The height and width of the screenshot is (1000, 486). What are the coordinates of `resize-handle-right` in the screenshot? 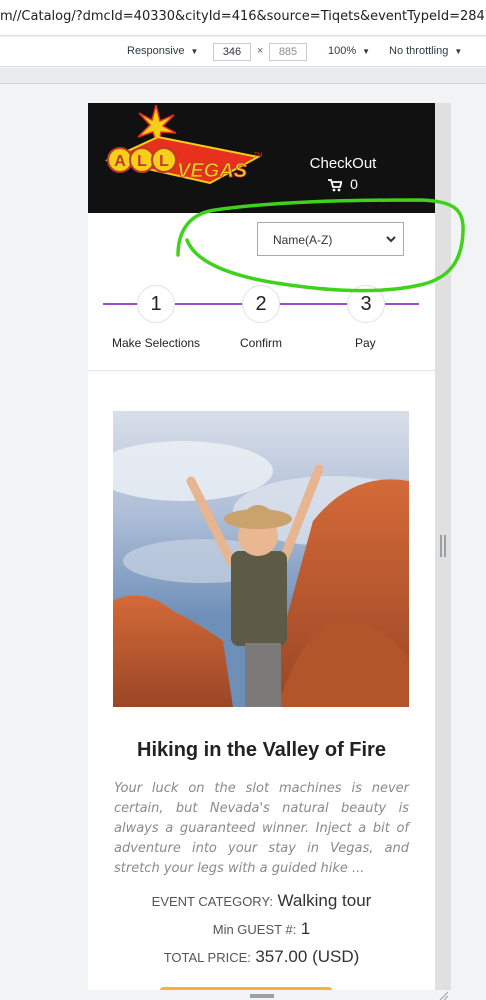 It's located at (443, 546).